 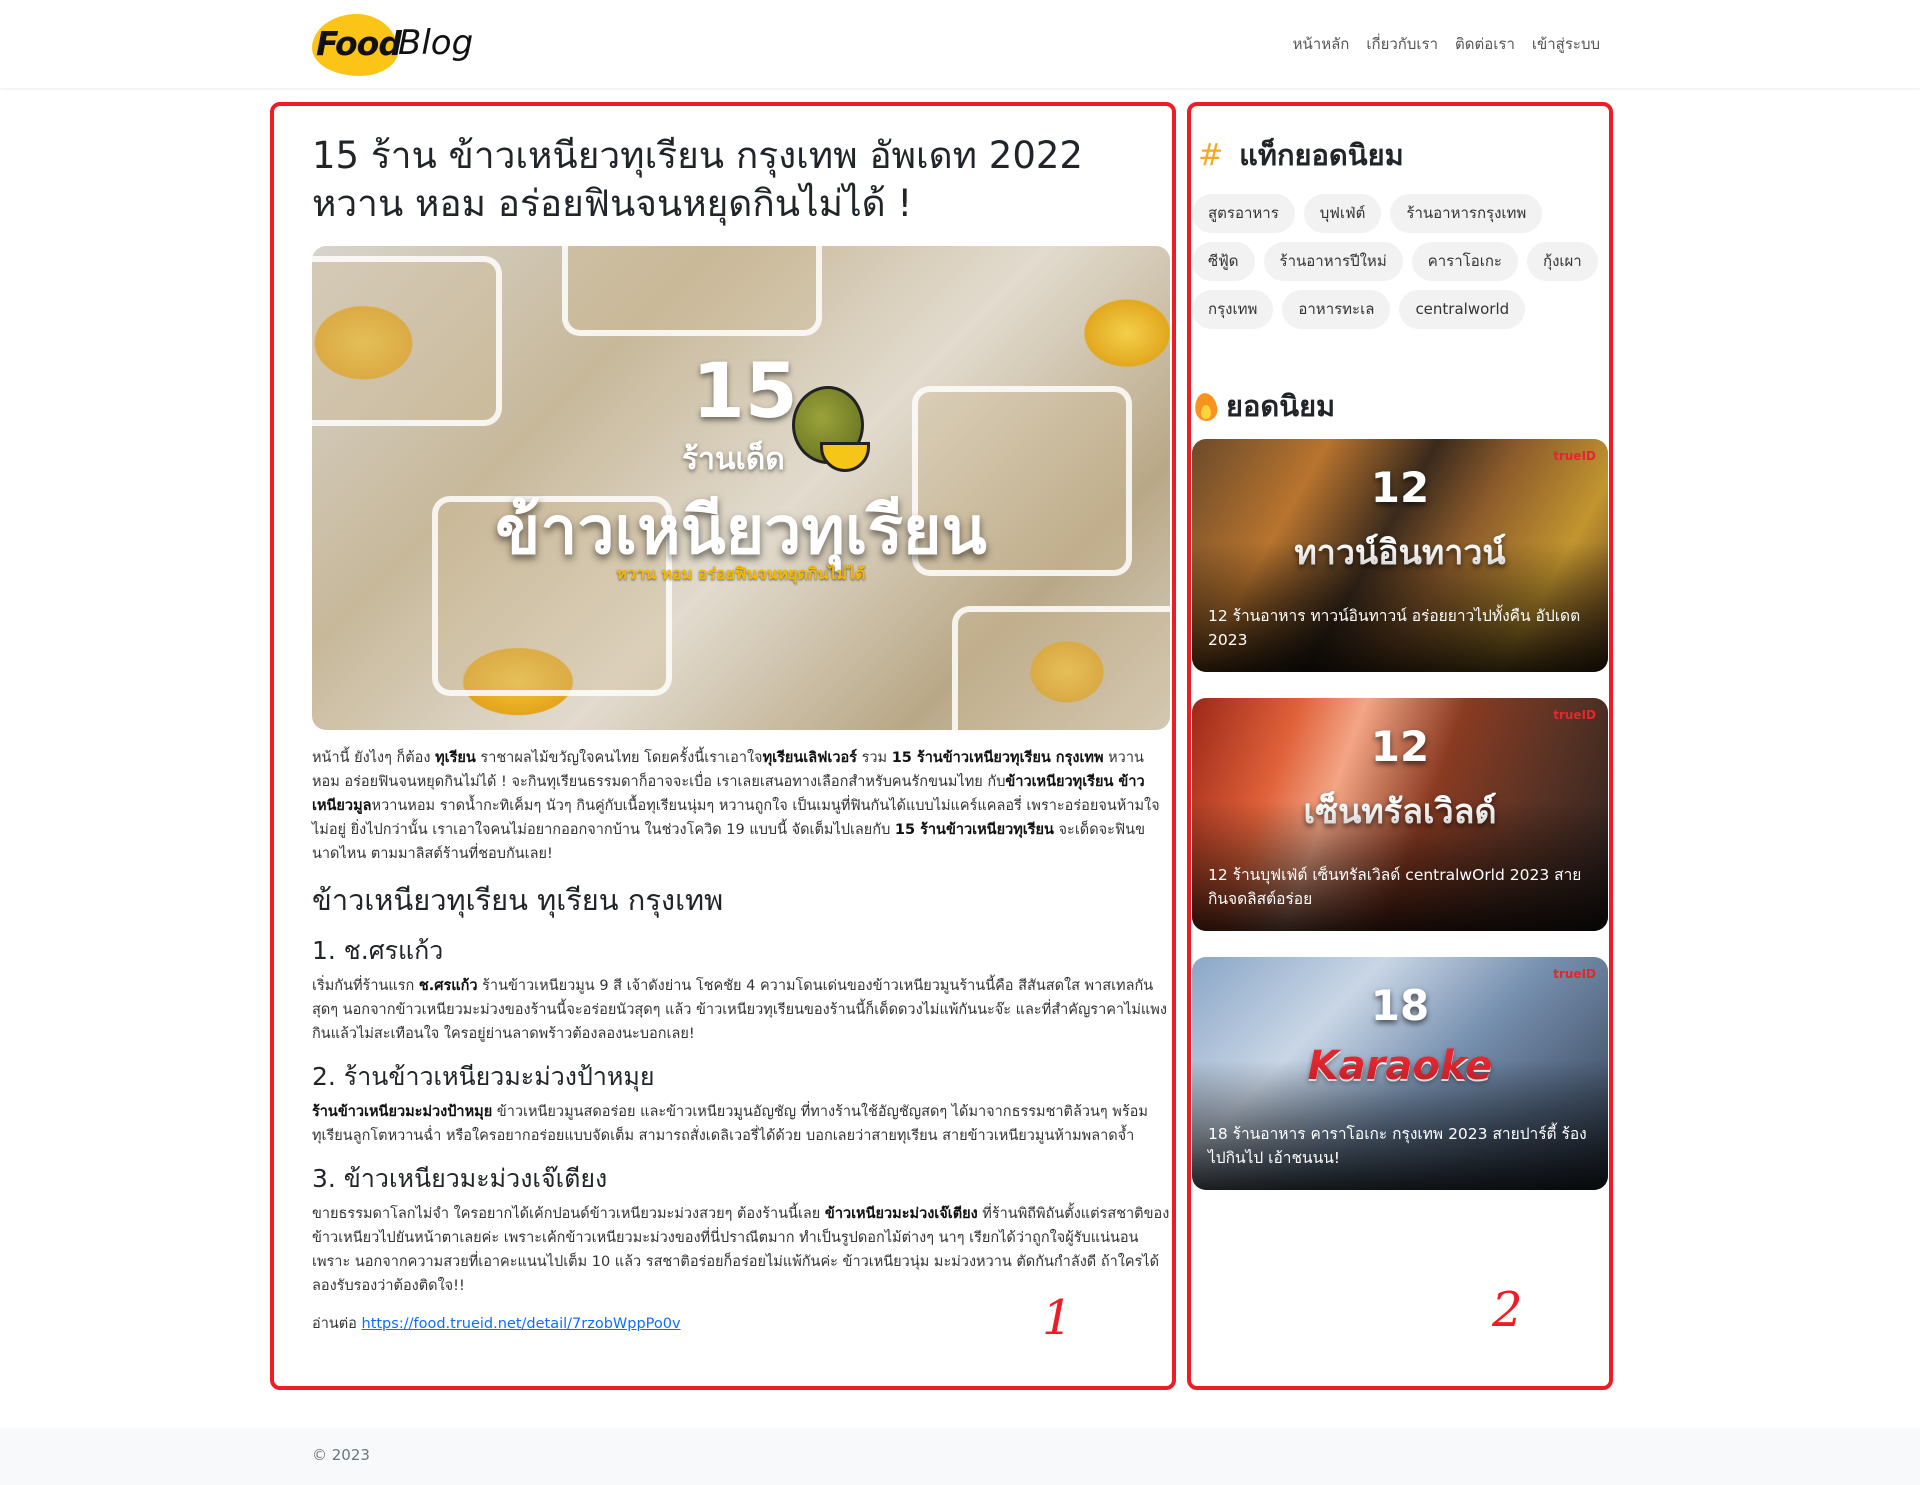 I want to click on card-image-number: 18, so click(x=1400, y=1005).